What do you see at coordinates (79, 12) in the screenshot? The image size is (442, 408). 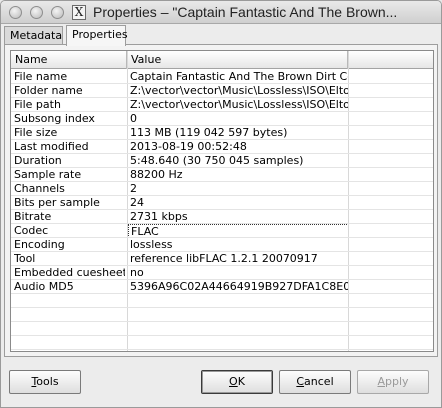 I see `app-icon: X` at bounding box center [79, 12].